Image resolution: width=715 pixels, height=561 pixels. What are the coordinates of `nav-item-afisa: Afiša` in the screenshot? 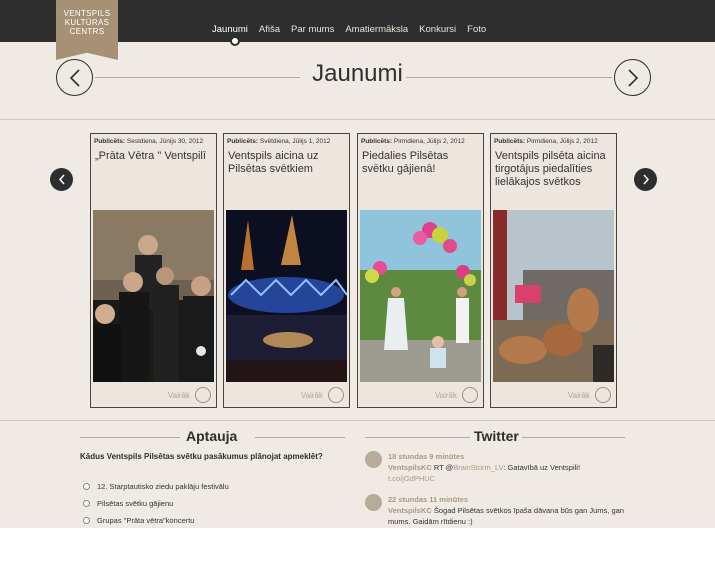 It's located at (269, 29).